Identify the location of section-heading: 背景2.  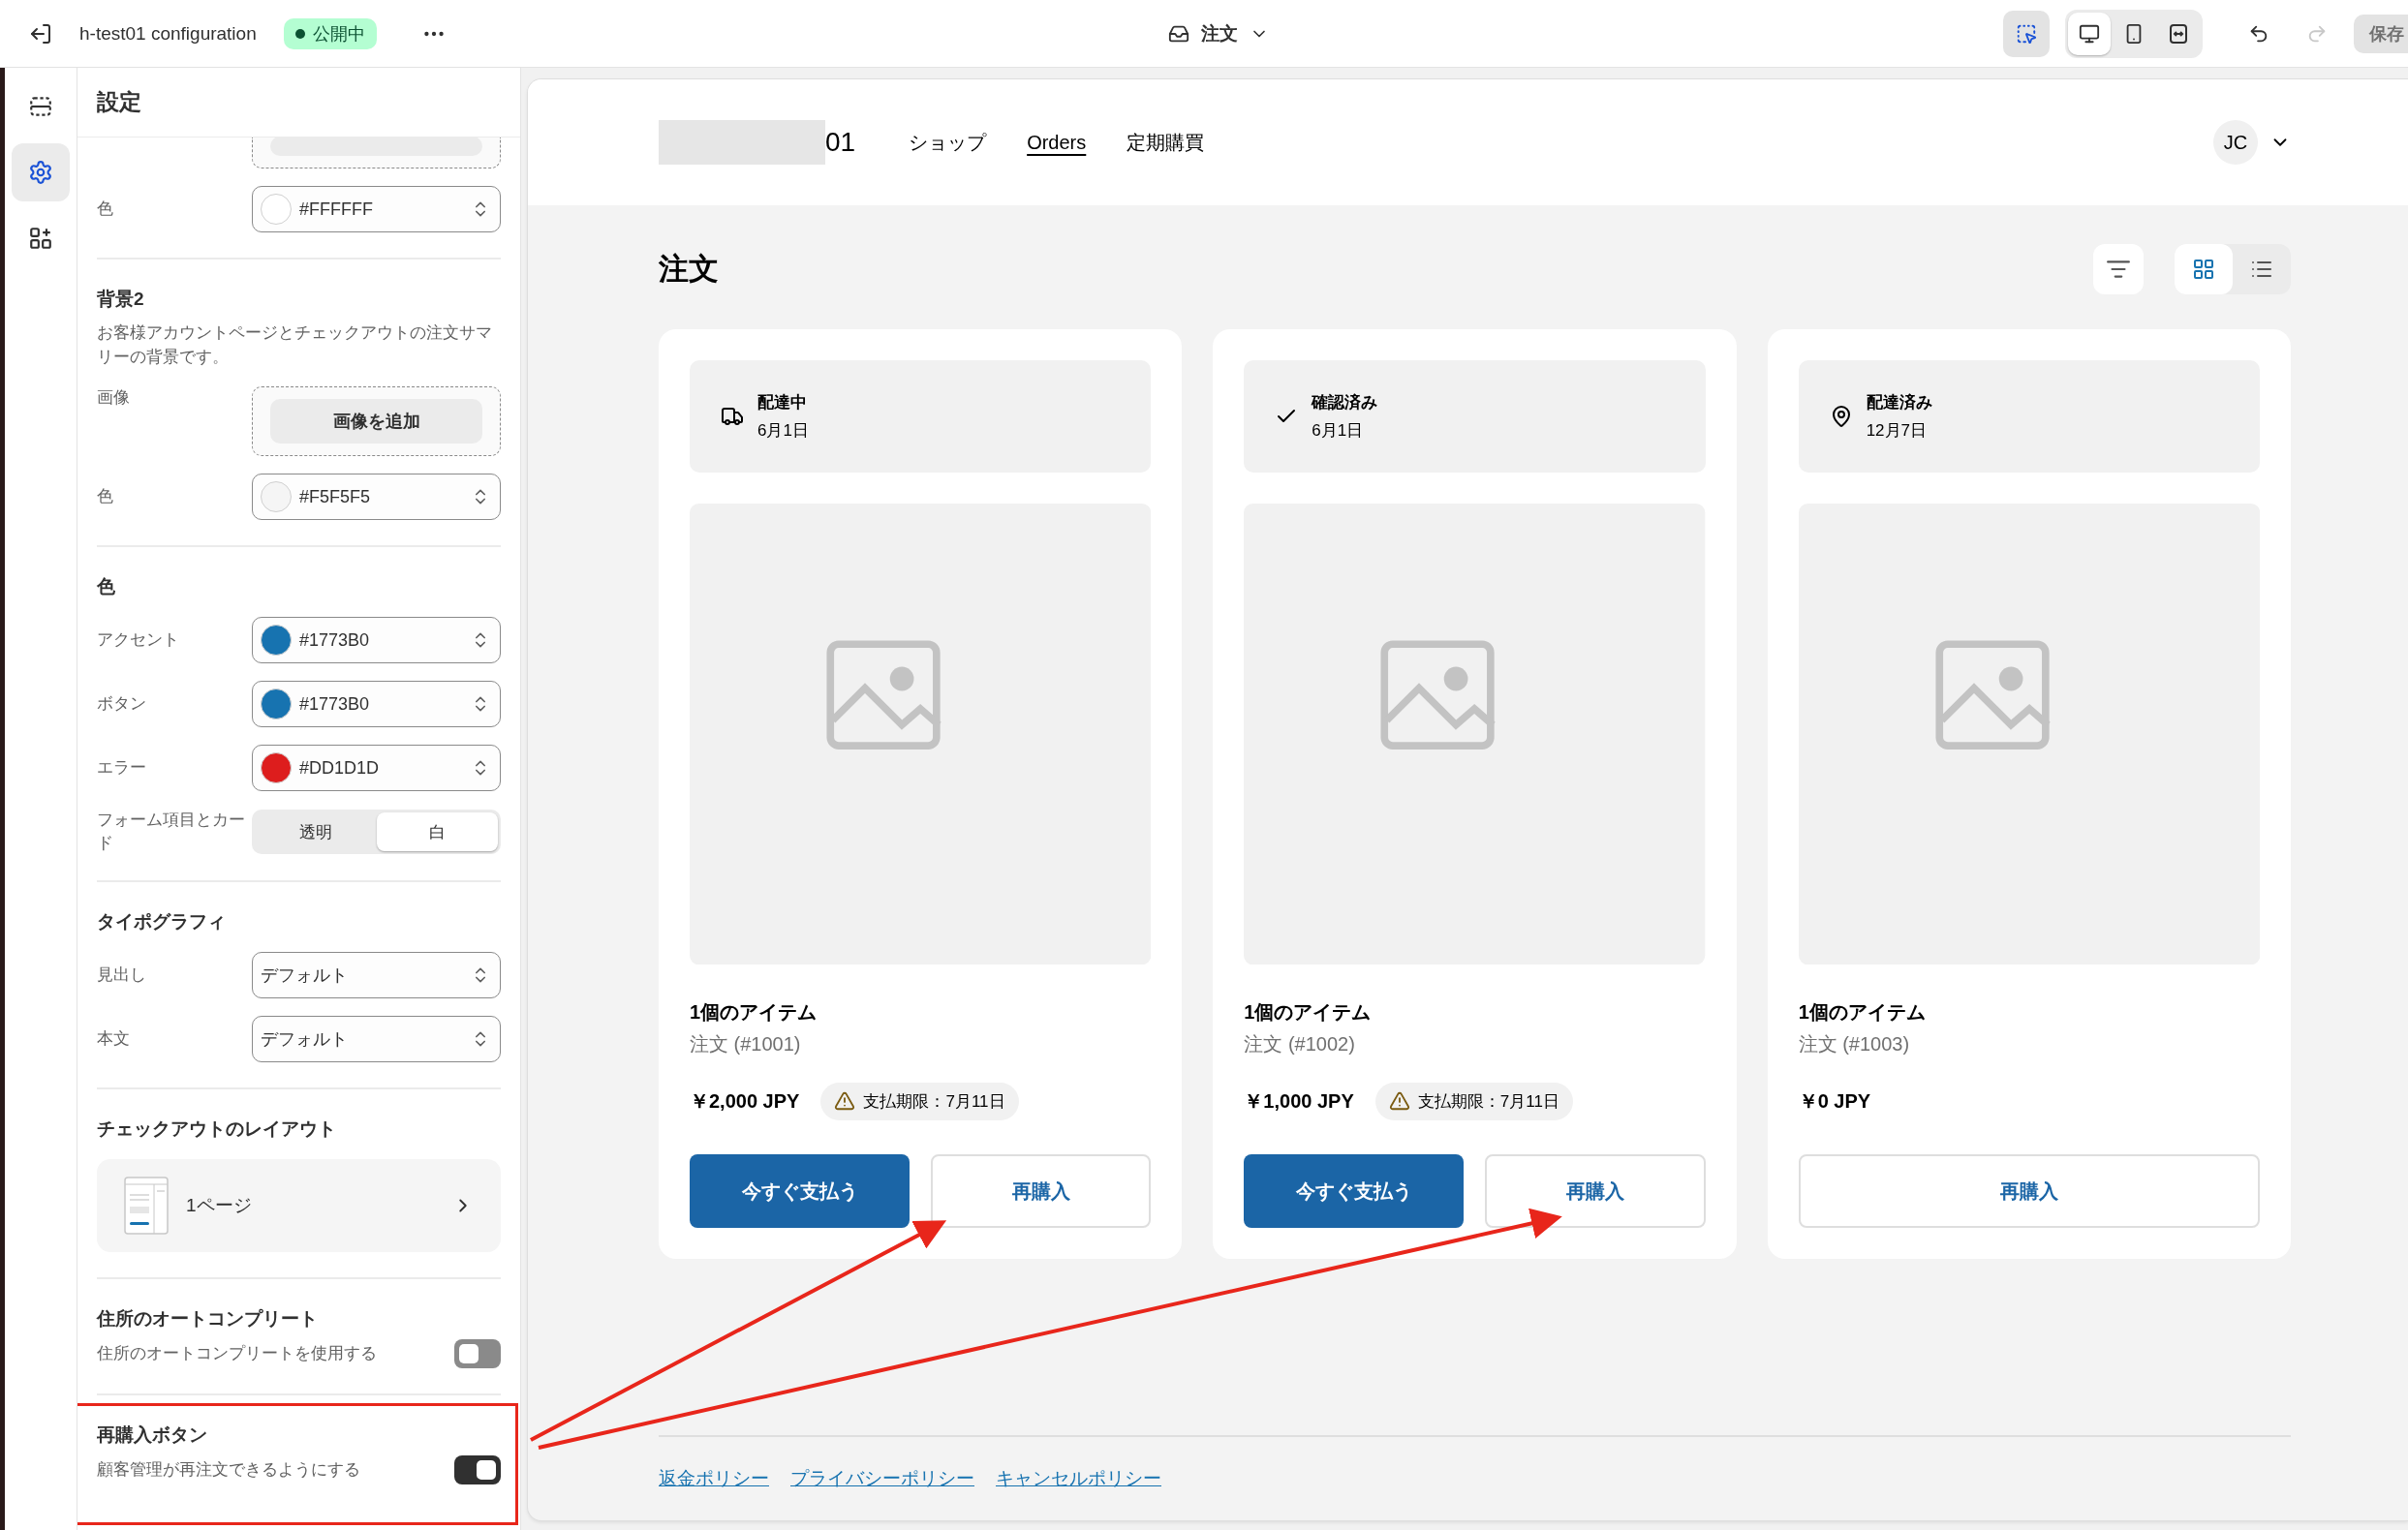
(121, 300).